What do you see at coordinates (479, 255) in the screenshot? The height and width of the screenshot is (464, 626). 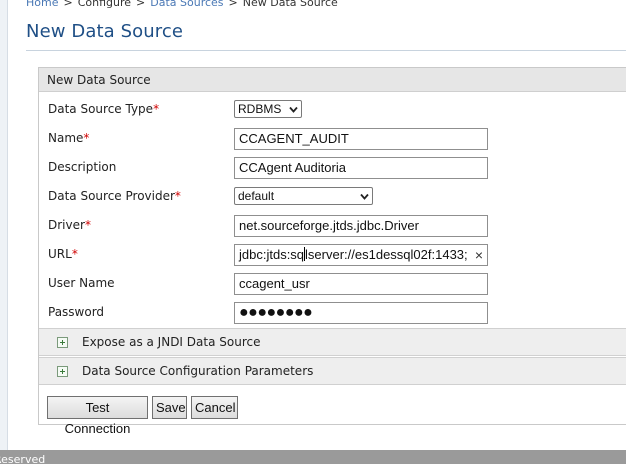 I see `close-icon: ×` at bounding box center [479, 255].